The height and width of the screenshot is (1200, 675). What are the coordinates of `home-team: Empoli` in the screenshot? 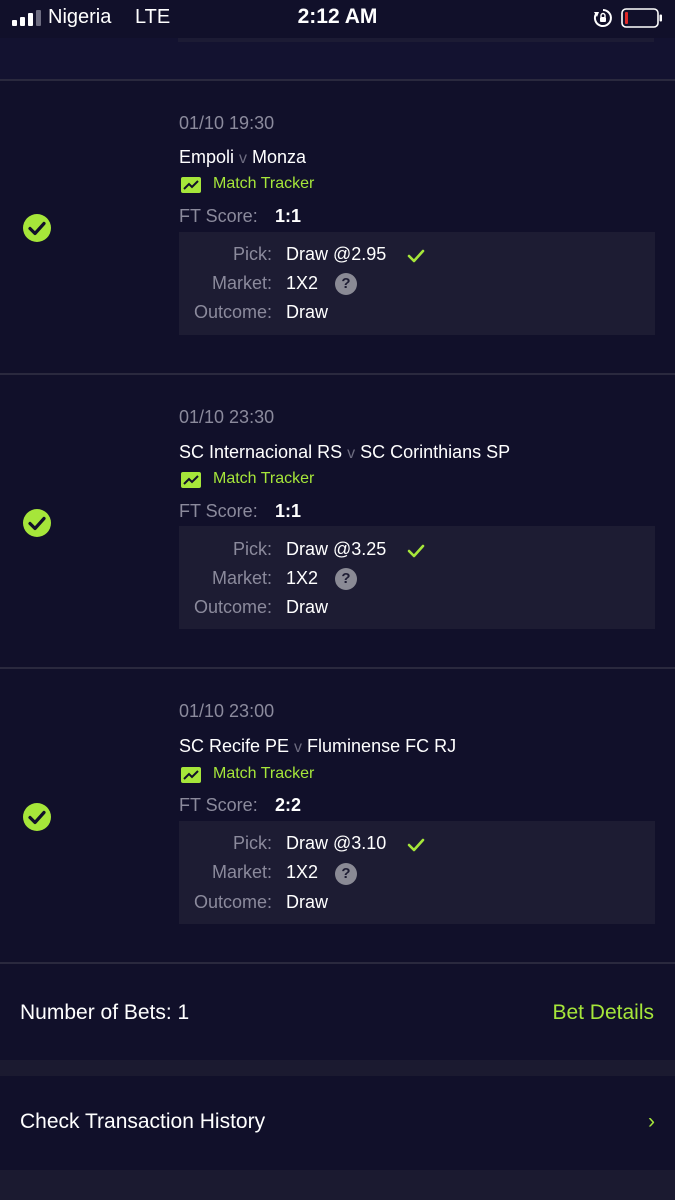 It's located at (207, 157).